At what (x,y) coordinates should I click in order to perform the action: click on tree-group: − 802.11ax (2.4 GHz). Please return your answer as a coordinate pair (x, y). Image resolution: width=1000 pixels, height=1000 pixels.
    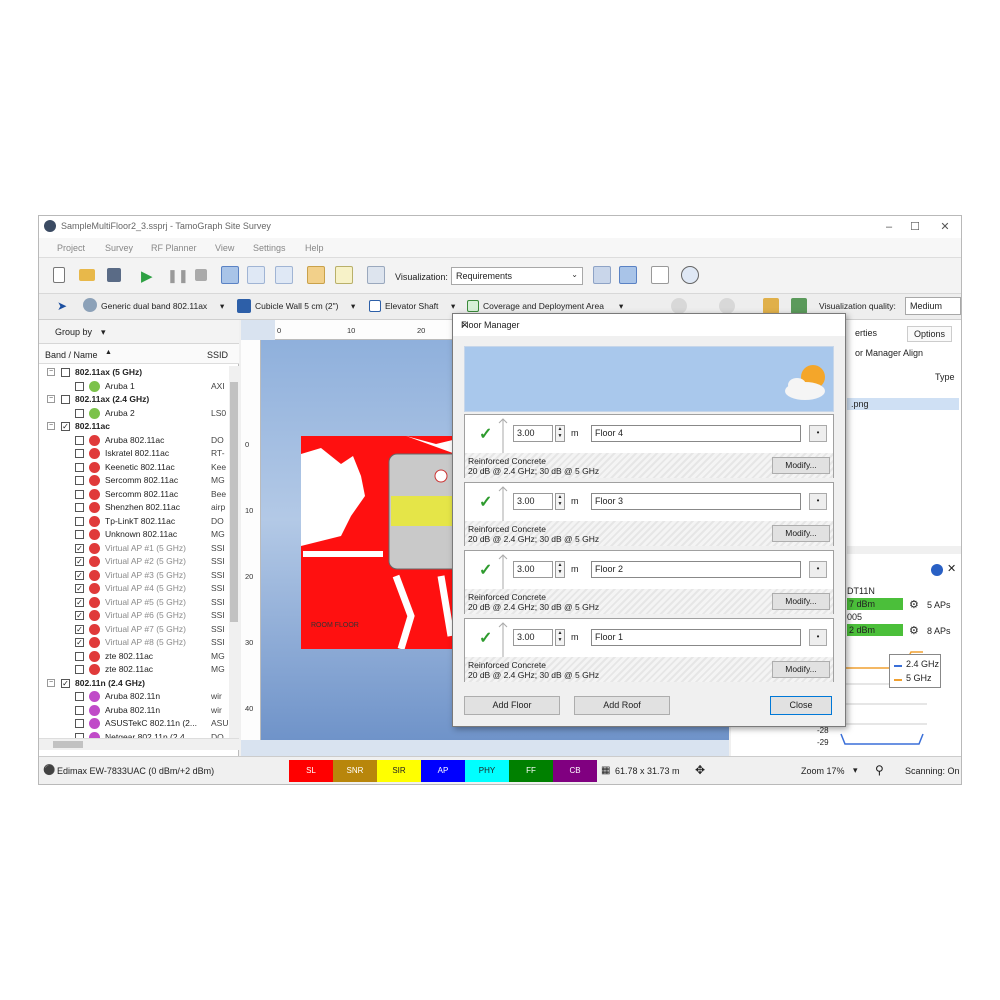
    Looking at the image, I should click on (134, 399).